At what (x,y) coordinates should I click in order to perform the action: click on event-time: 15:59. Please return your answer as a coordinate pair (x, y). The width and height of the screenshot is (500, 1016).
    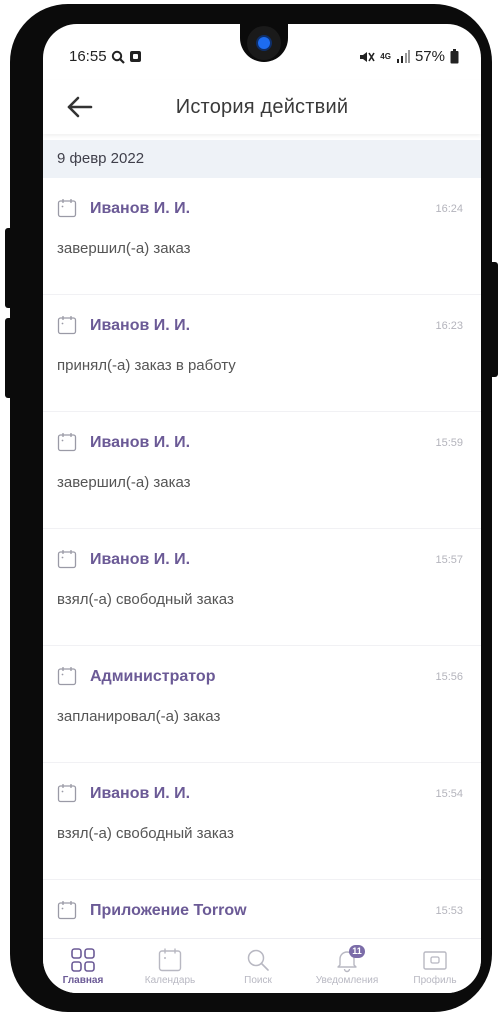
    Looking at the image, I should click on (449, 443).